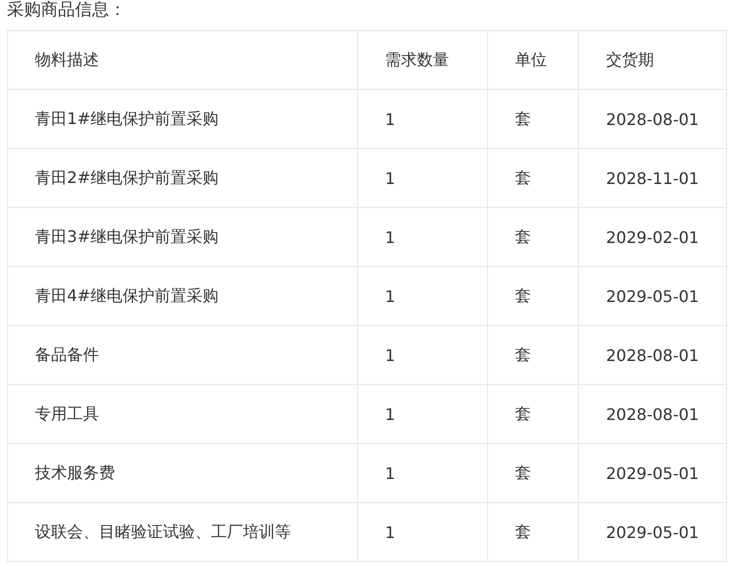  What do you see at coordinates (183, 355) in the screenshot?
I see `table-cell: 备品备件` at bounding box center [183, 355].